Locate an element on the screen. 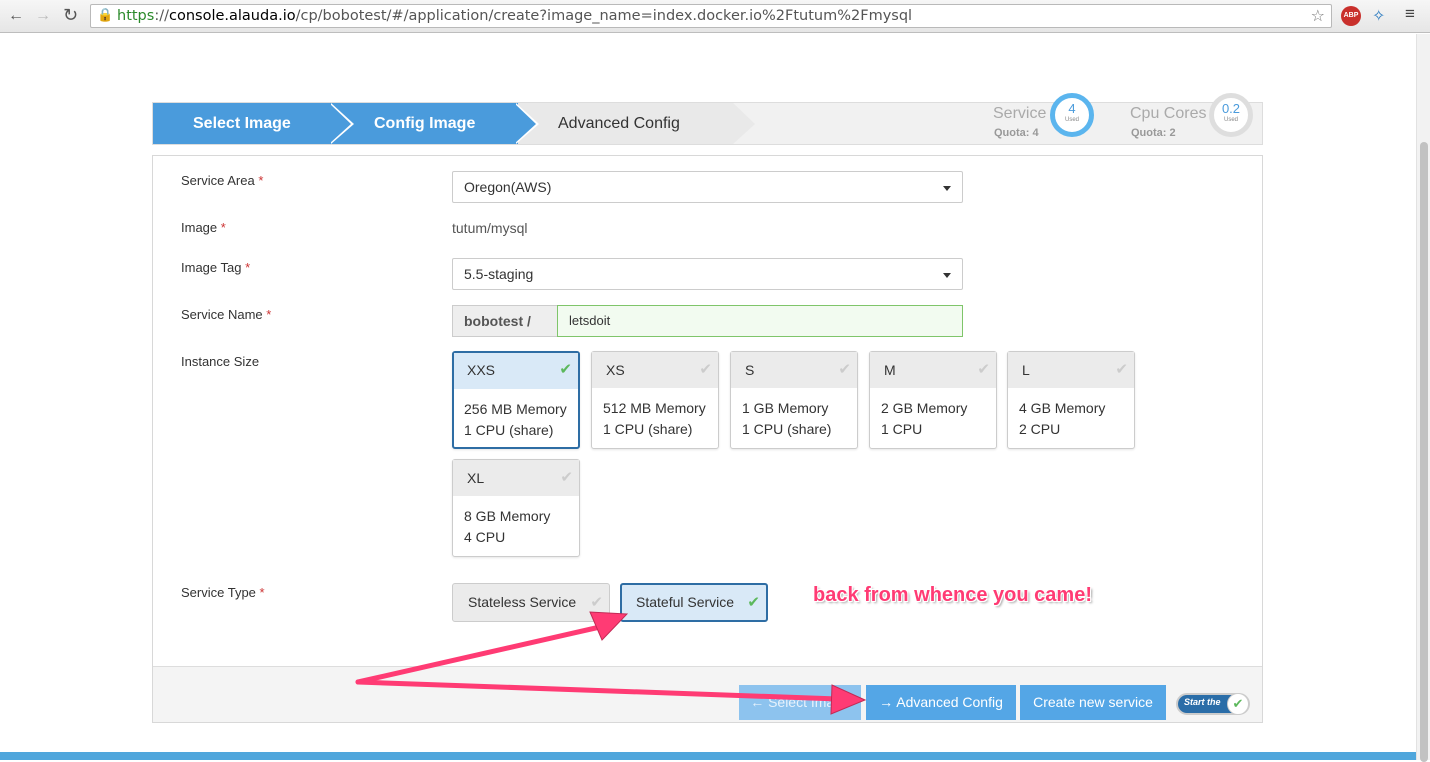 This screenshot has width=1430, height=762. stateful-service-button: Stateful Service ✔ is located at coordinates (694, 602).